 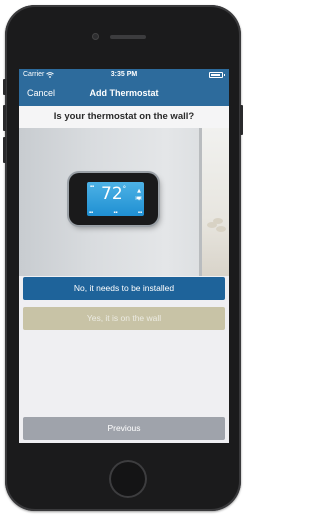 What do you see at coordinates (241, 120) in the screenshot?
I see `power-button` at bounding box center [241, 120].